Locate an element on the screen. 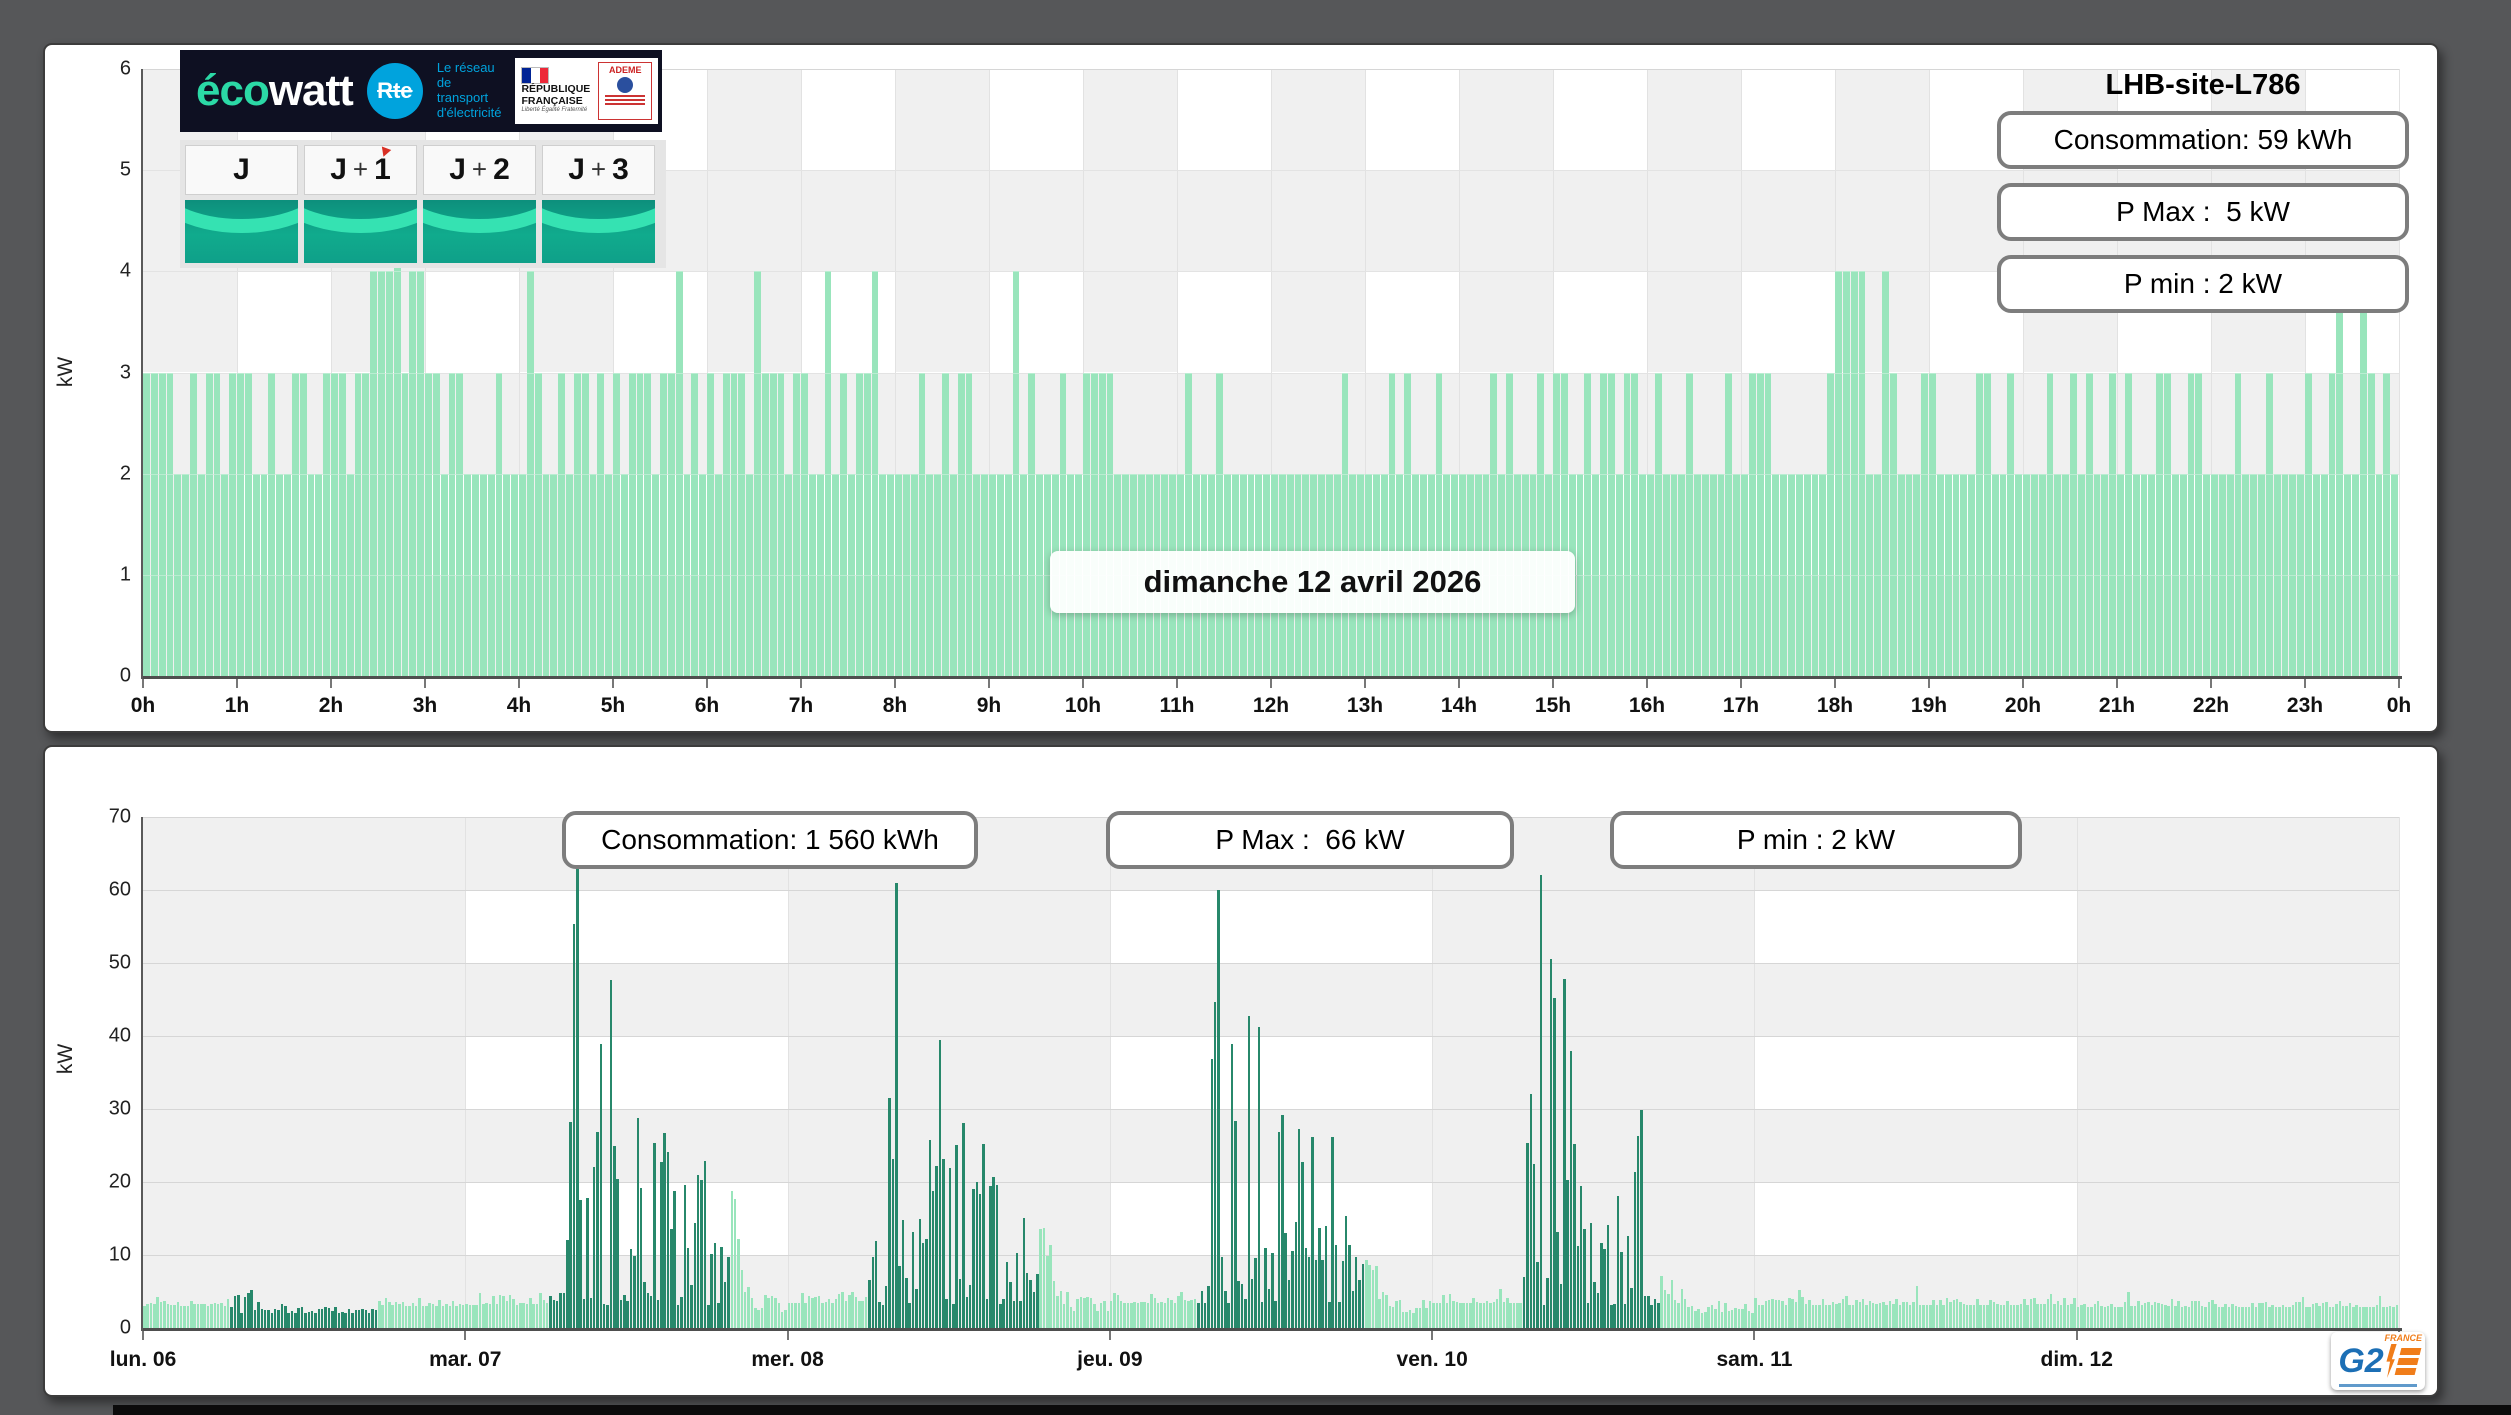 The height and width of the screenshot is (1415, 2511). x-tick-label: 19h is located at coordinates (1929, 705).